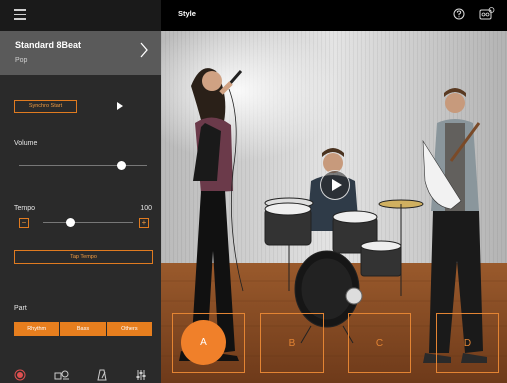  I want to click on panel-header, so click(80, 15).